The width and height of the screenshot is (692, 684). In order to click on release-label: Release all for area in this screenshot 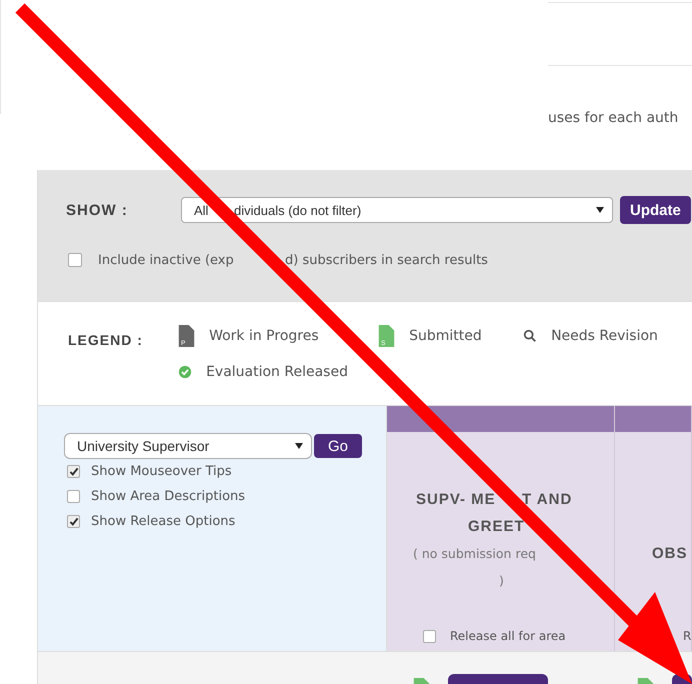, I will do `click(508, 636)`.